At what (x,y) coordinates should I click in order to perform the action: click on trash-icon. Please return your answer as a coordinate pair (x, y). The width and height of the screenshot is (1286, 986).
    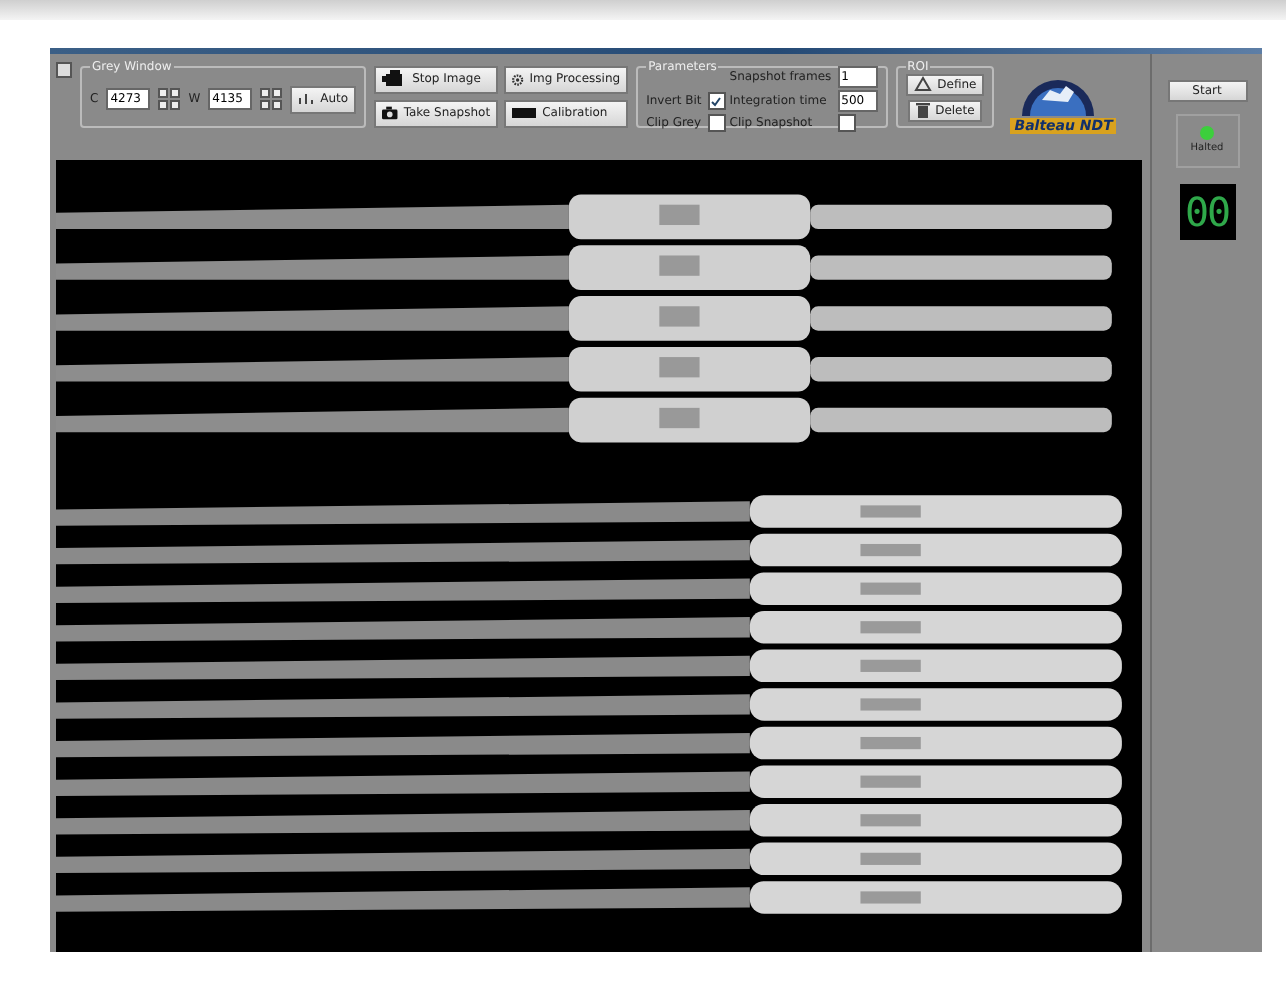
    Looking at the image, I should click on (922, 110).